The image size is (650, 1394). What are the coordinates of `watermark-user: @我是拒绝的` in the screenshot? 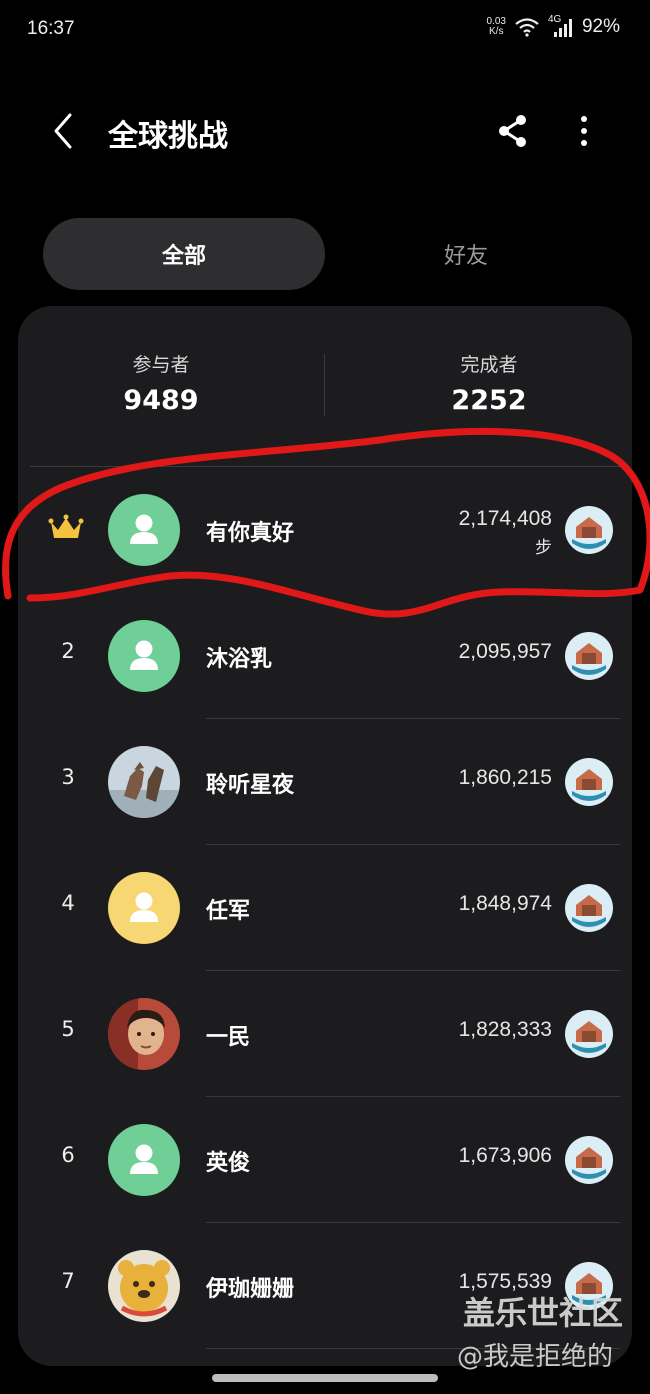 It's located at (535, 1357).